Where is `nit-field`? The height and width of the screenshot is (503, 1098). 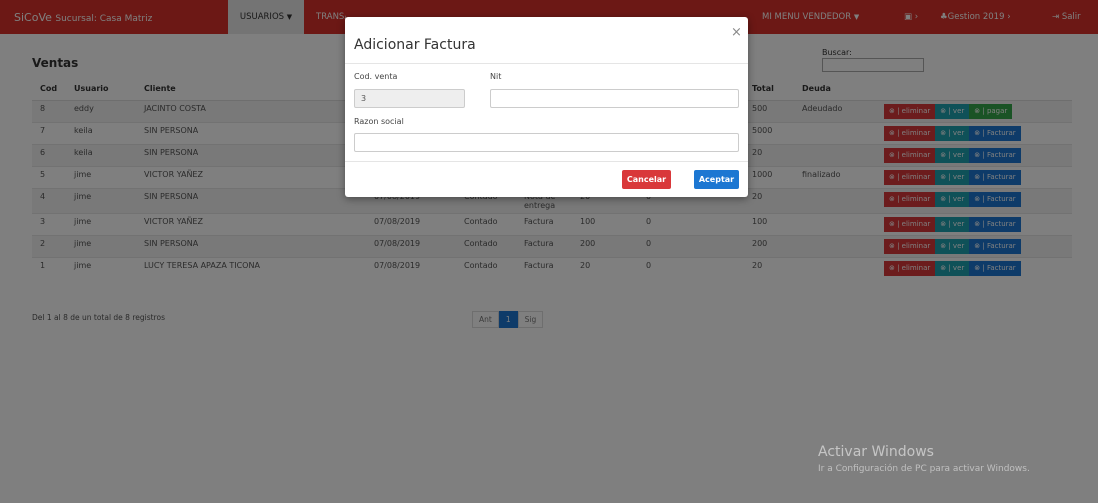 nit-field is located at coordinates (614, 98).